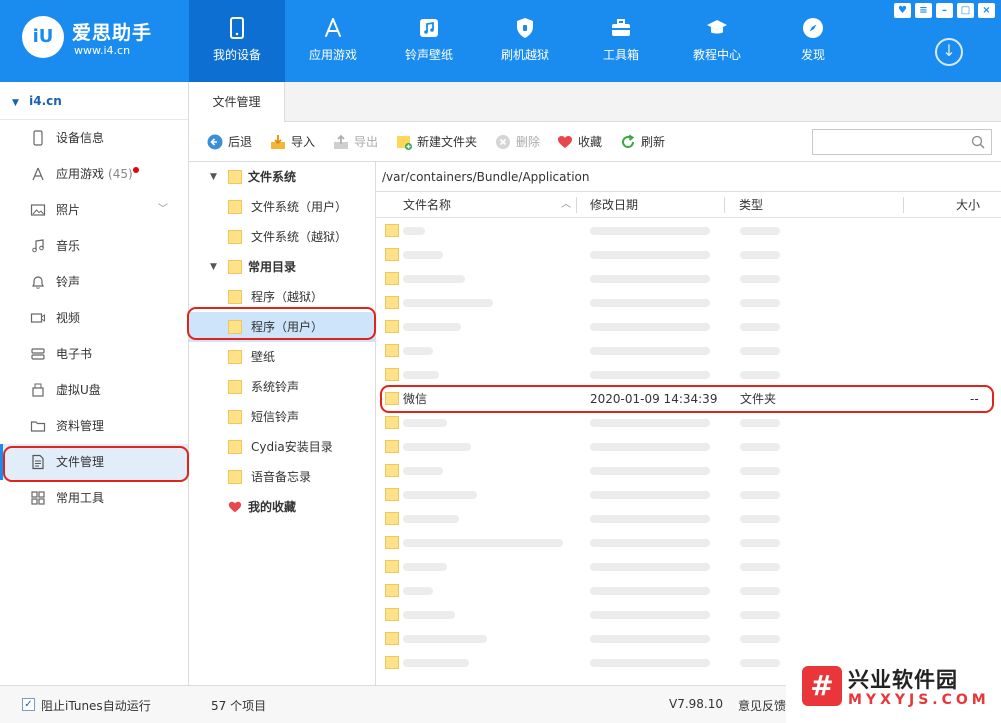 The height and width of the screenshot is (723, 1001). What do you see at coordinates (282, 447) in the screenshot?
I see `tree-item-cydia: Cydia安装目录` at bounding box center [282, 447].